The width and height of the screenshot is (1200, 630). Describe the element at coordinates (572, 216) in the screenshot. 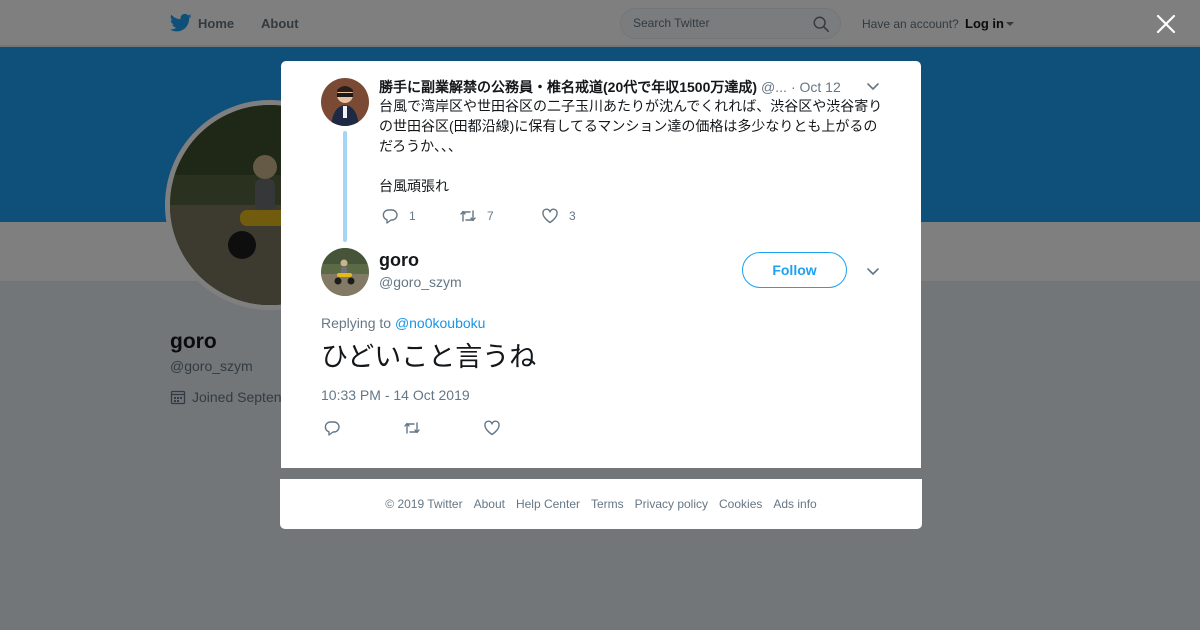

I see `like-count: 3` at that location.